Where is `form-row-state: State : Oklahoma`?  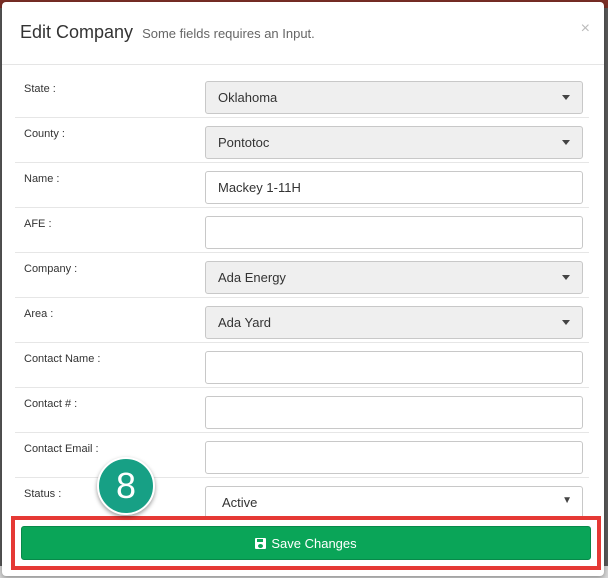 form-row-state: State : Oklahoma is located at coordinates (302, 95).